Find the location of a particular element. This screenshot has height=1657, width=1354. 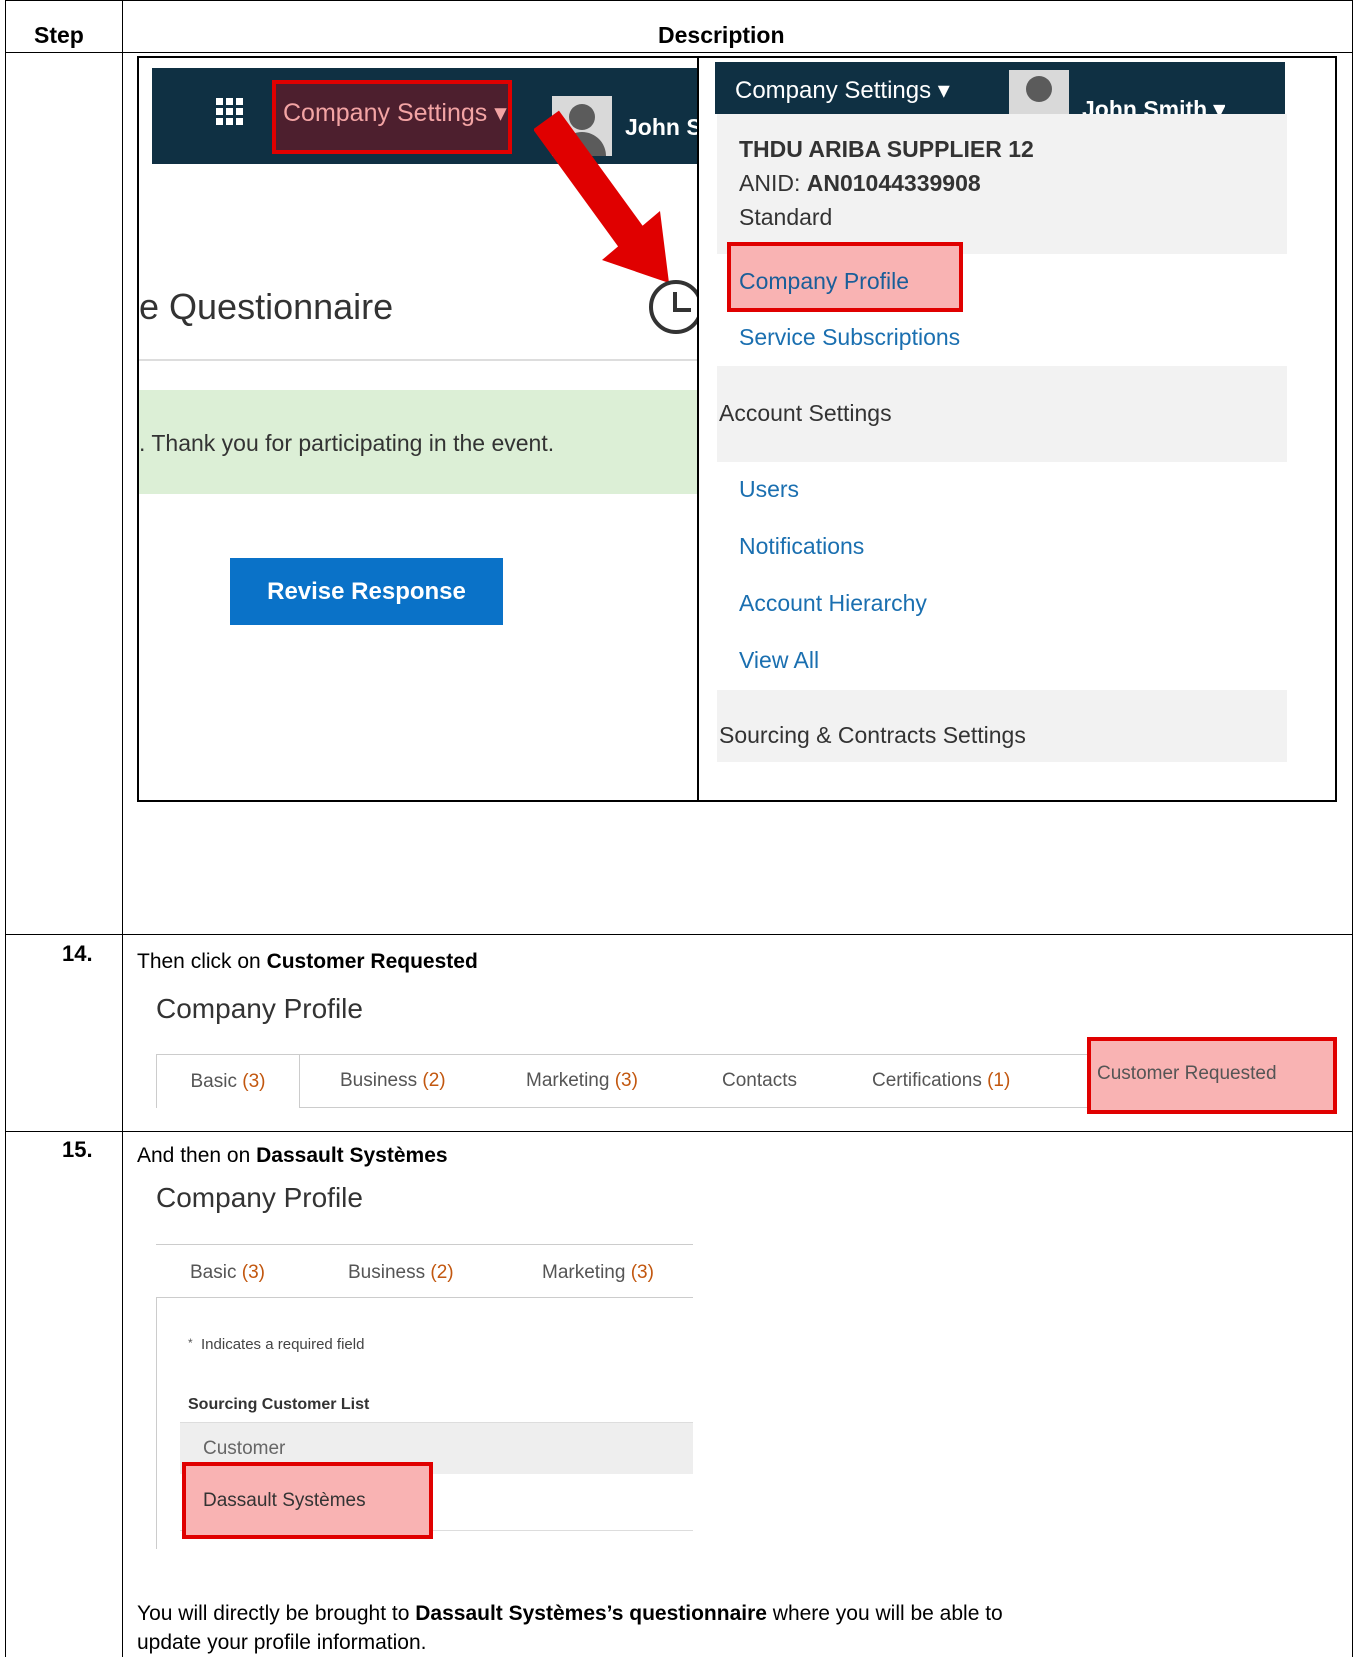

required-note: * Indicates a required field is located at coordinates (276, 1344).